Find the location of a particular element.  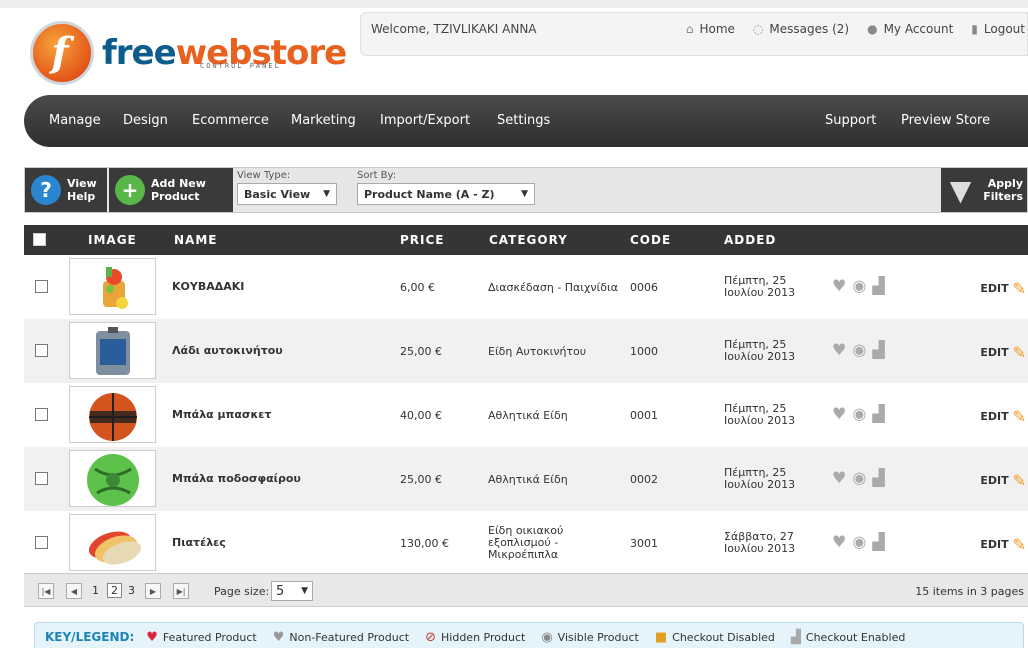

messages-link: ◌ Messages (2) is located at coordinates (801, 29).